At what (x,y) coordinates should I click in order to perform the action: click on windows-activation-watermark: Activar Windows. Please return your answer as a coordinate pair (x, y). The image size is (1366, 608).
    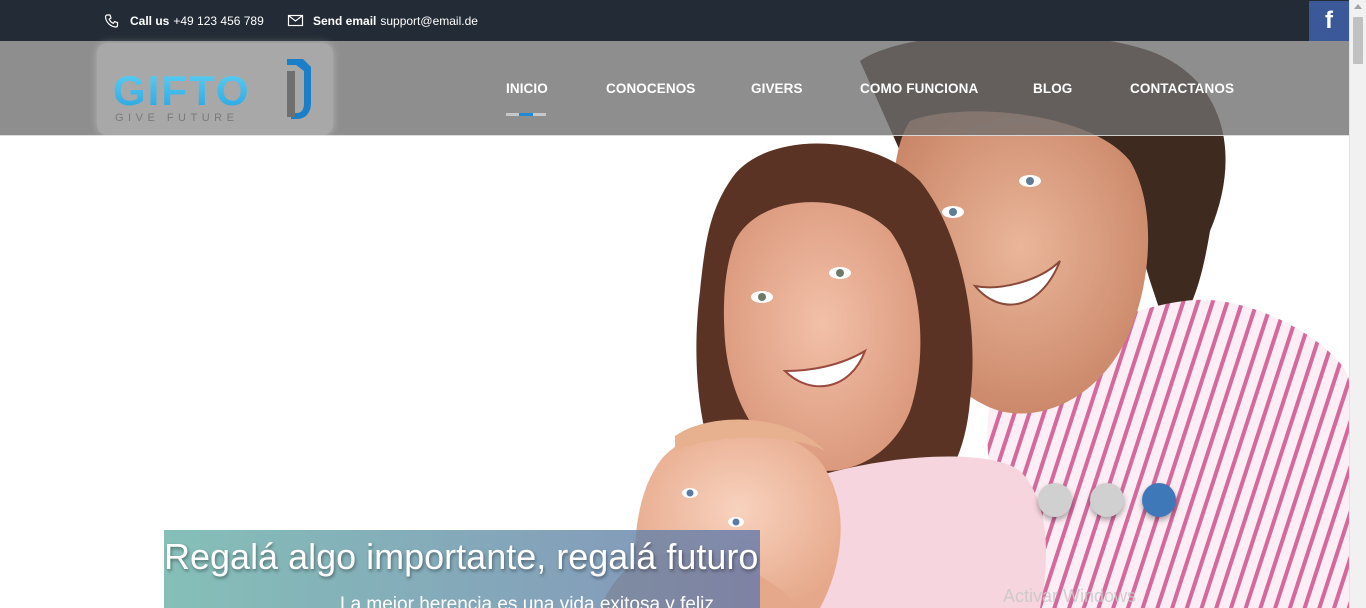
    Looking at the image, I should click on (1070, 596).